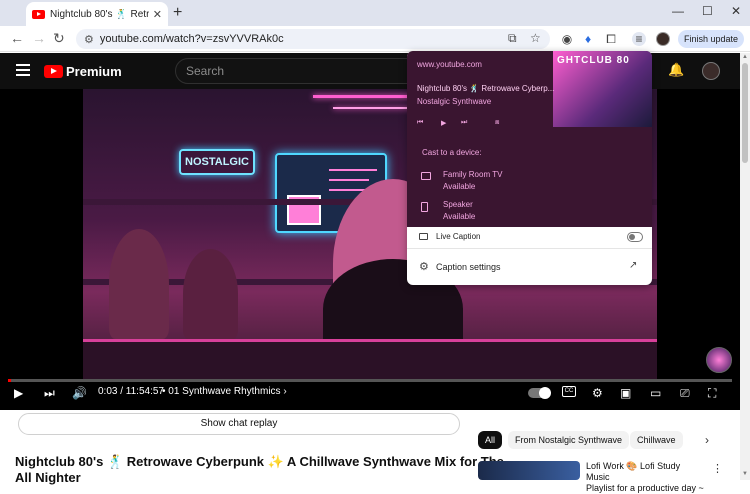  Describe the element at coordinates (49, 393) in the screenshot. I see `next-icon: ⏭` at that location.